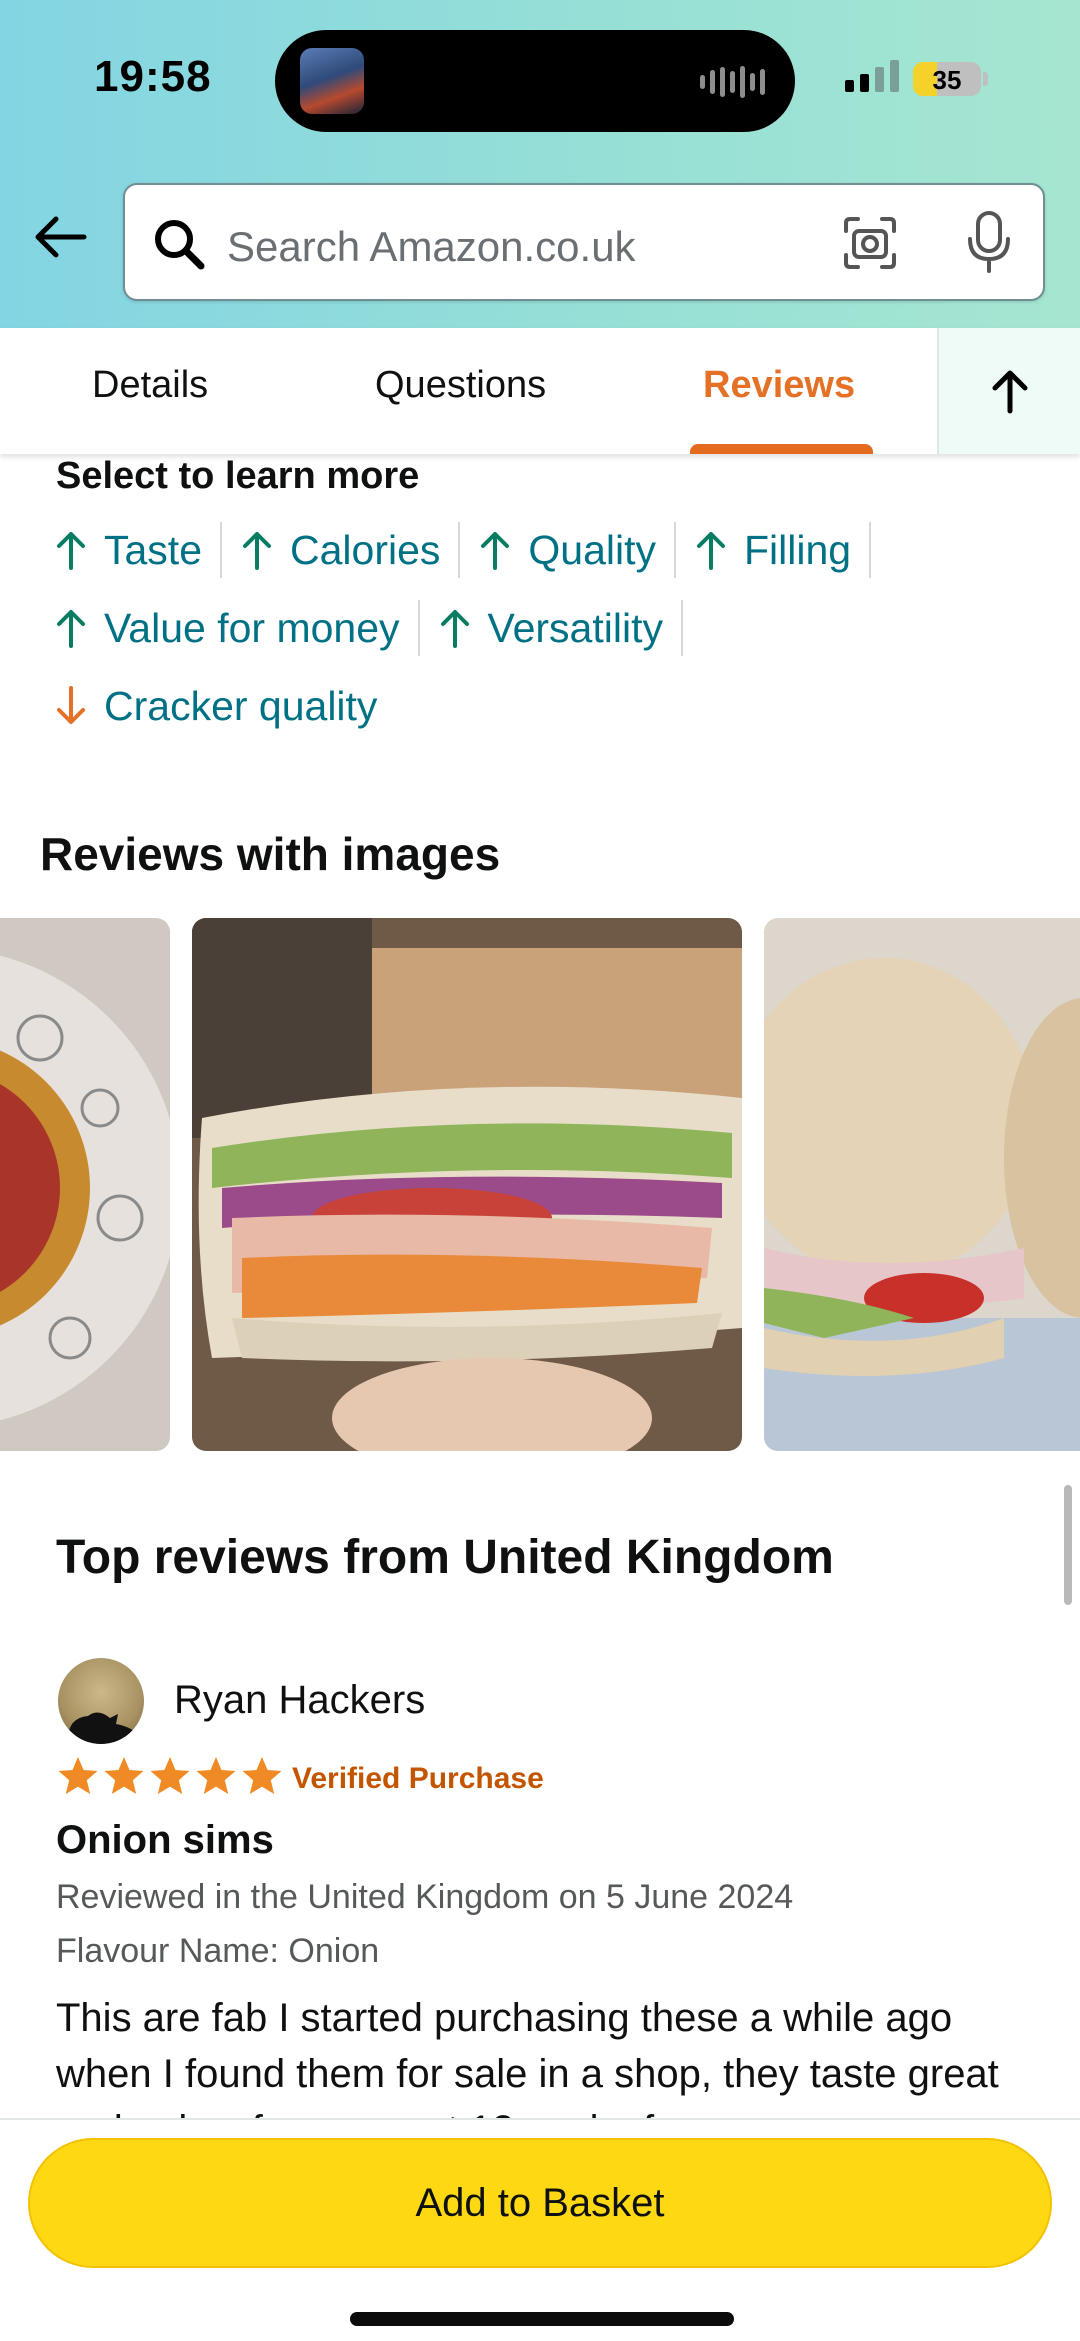 This screenshot has height=2341, width=1080. What do you see at coordinates (540, 2203) in the screenshot?
I see `add-to-basket-button: Add to Basket` at bounding box center [540, 2203].